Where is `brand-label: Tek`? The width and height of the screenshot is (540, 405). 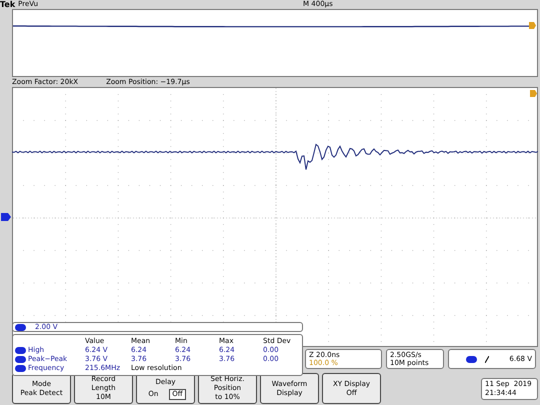 brand-label: Tek is located at coordinates (8, 4).